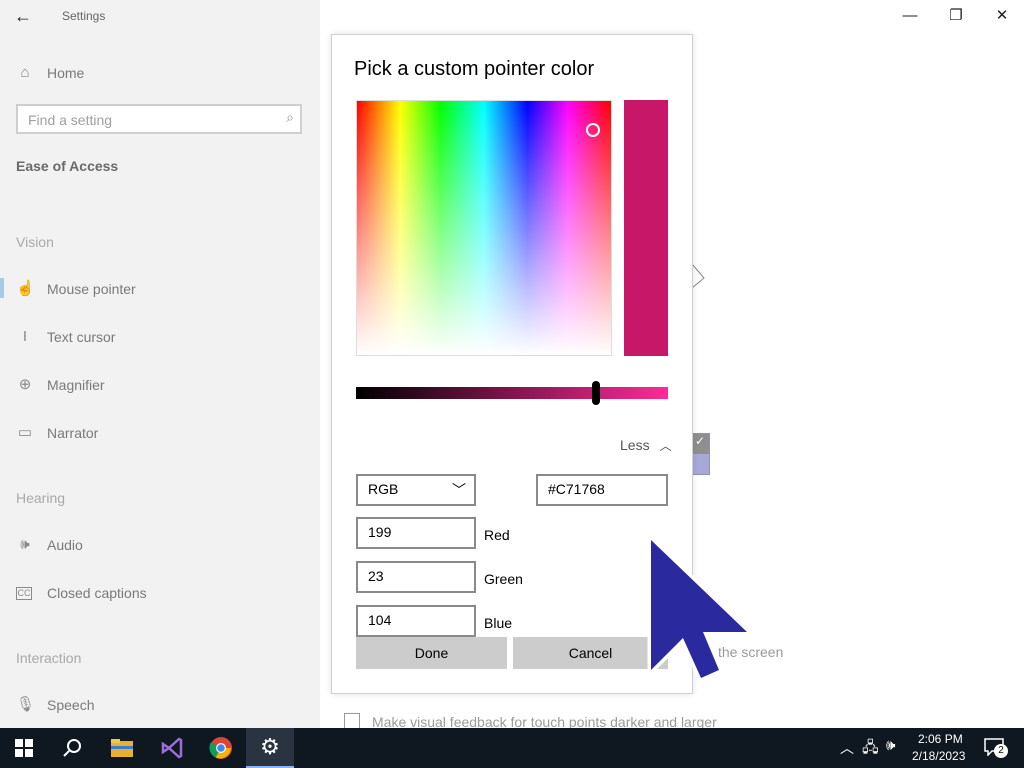  I want to click on minimize-icon: —, so click(910, 16).